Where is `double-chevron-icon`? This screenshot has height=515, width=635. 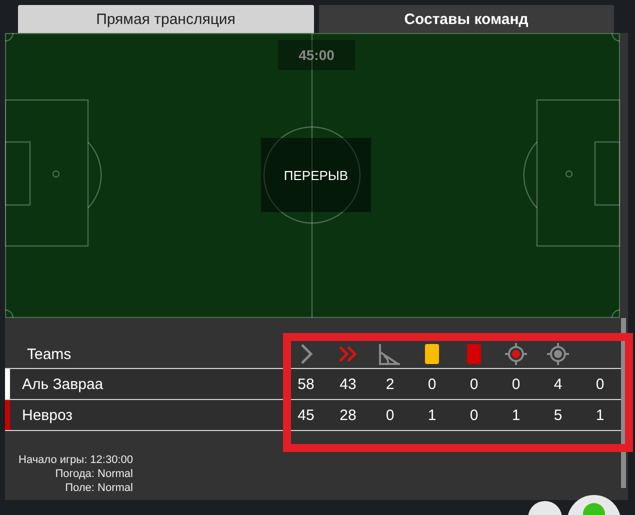 double-chevron-icon is located at coordinates (348, 354).